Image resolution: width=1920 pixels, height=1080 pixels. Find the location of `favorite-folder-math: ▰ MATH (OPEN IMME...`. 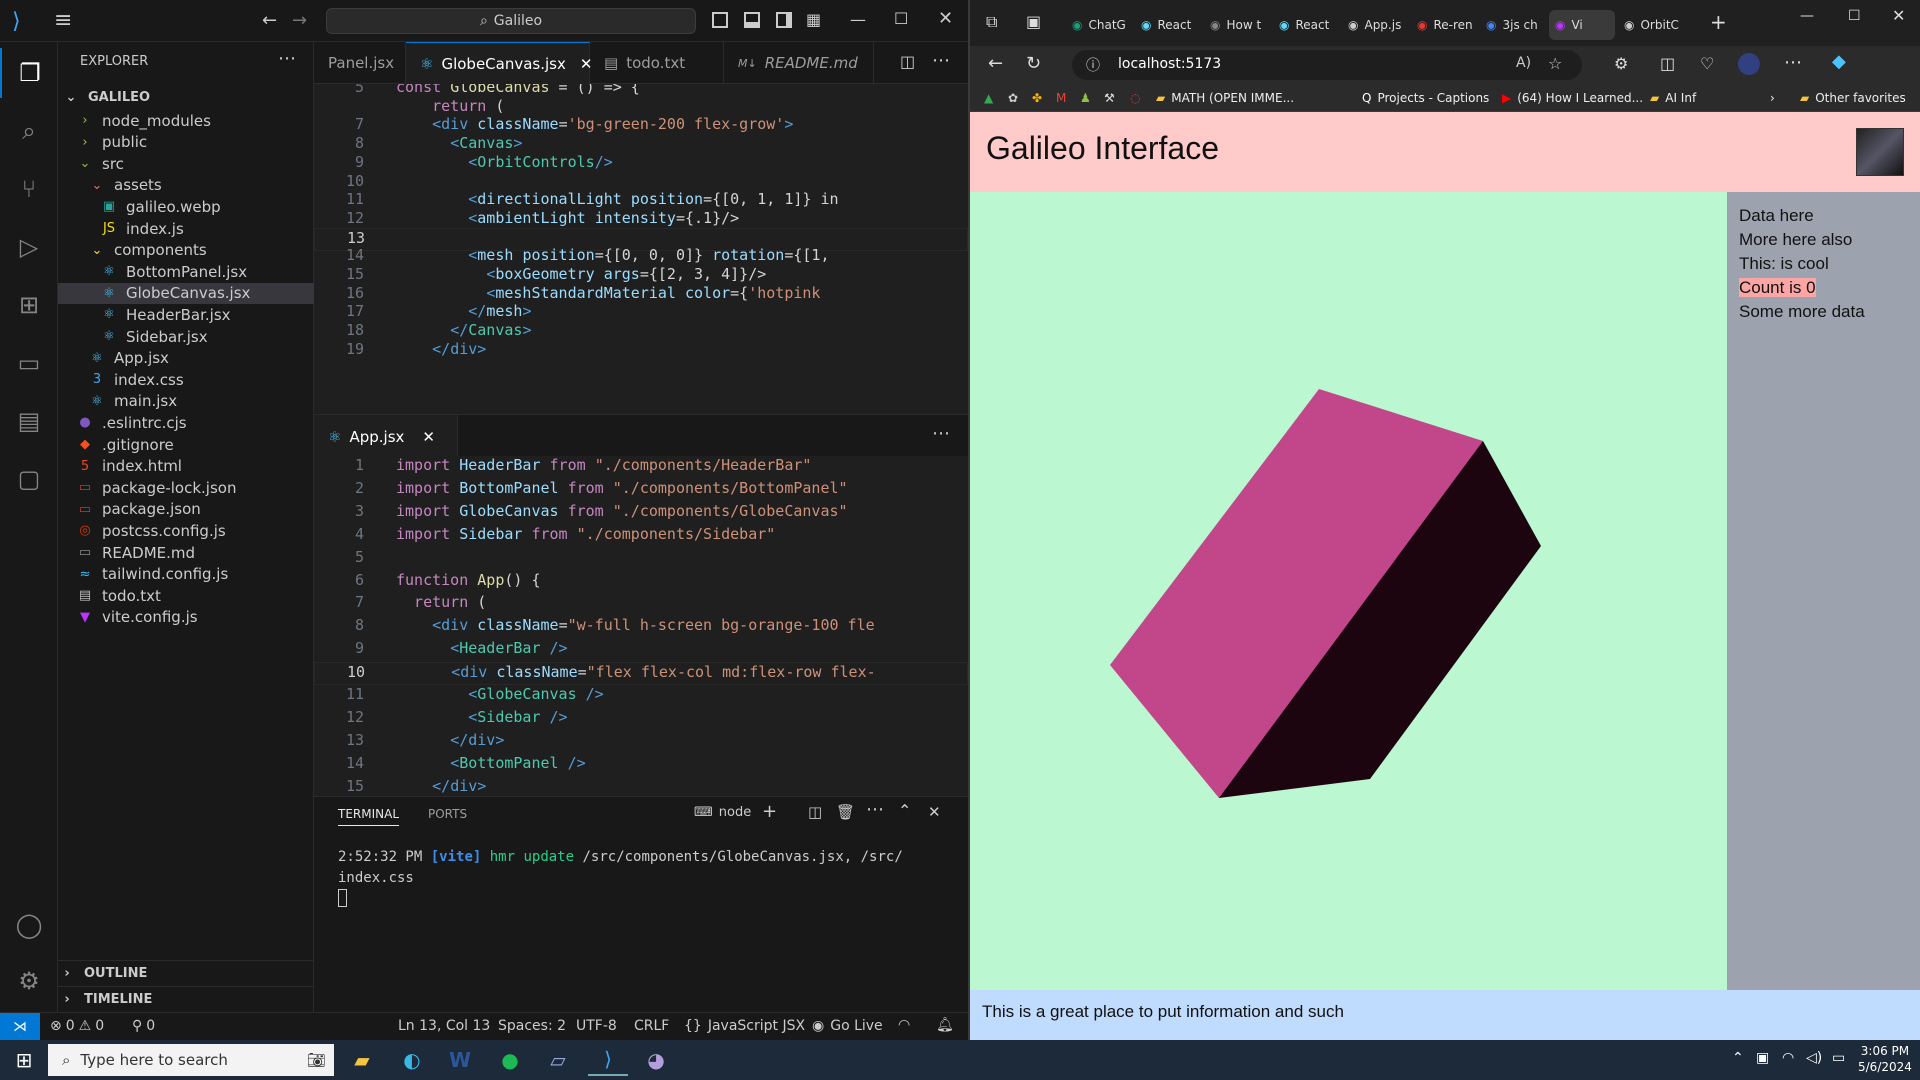

favorite-folder-math: ▰ MATH (OPEN IMME... is located at coordinates (1225, 98).